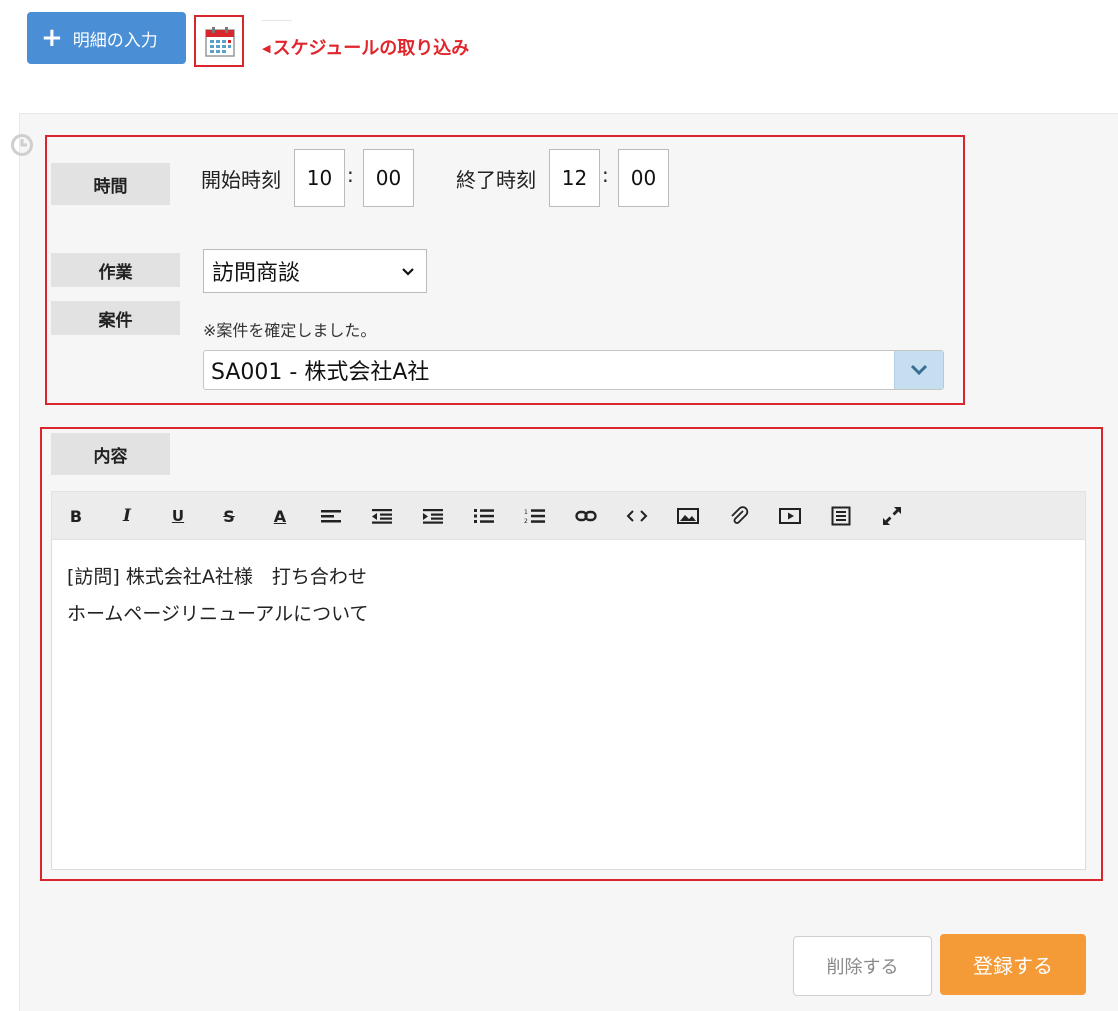 This screenshot has width=1118, height=1011. I want to click on content-line: ホームページリニューアルについて, so click(218, 614).